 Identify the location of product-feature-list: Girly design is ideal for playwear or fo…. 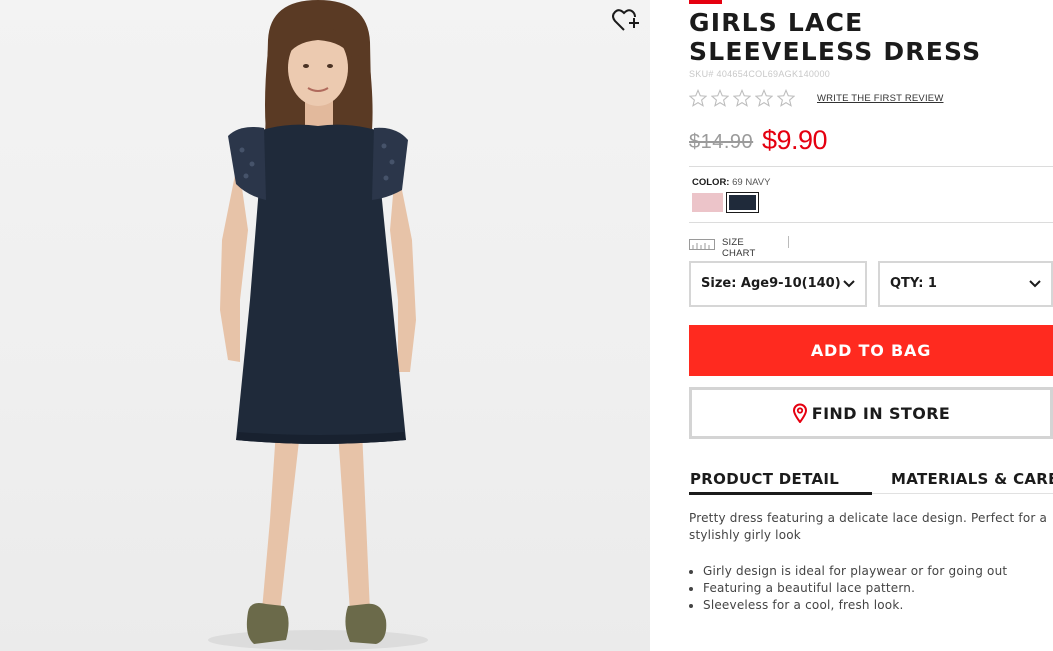
(871, 588).